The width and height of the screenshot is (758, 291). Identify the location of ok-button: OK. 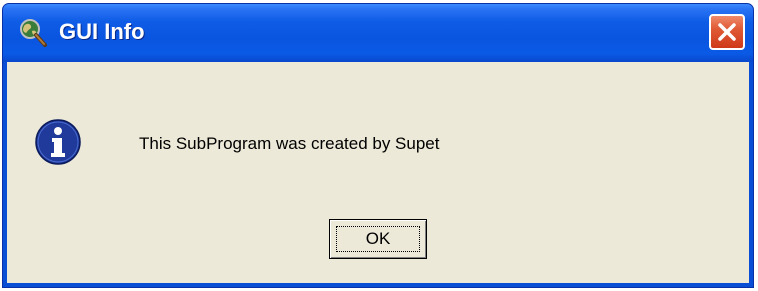
(378, 239).